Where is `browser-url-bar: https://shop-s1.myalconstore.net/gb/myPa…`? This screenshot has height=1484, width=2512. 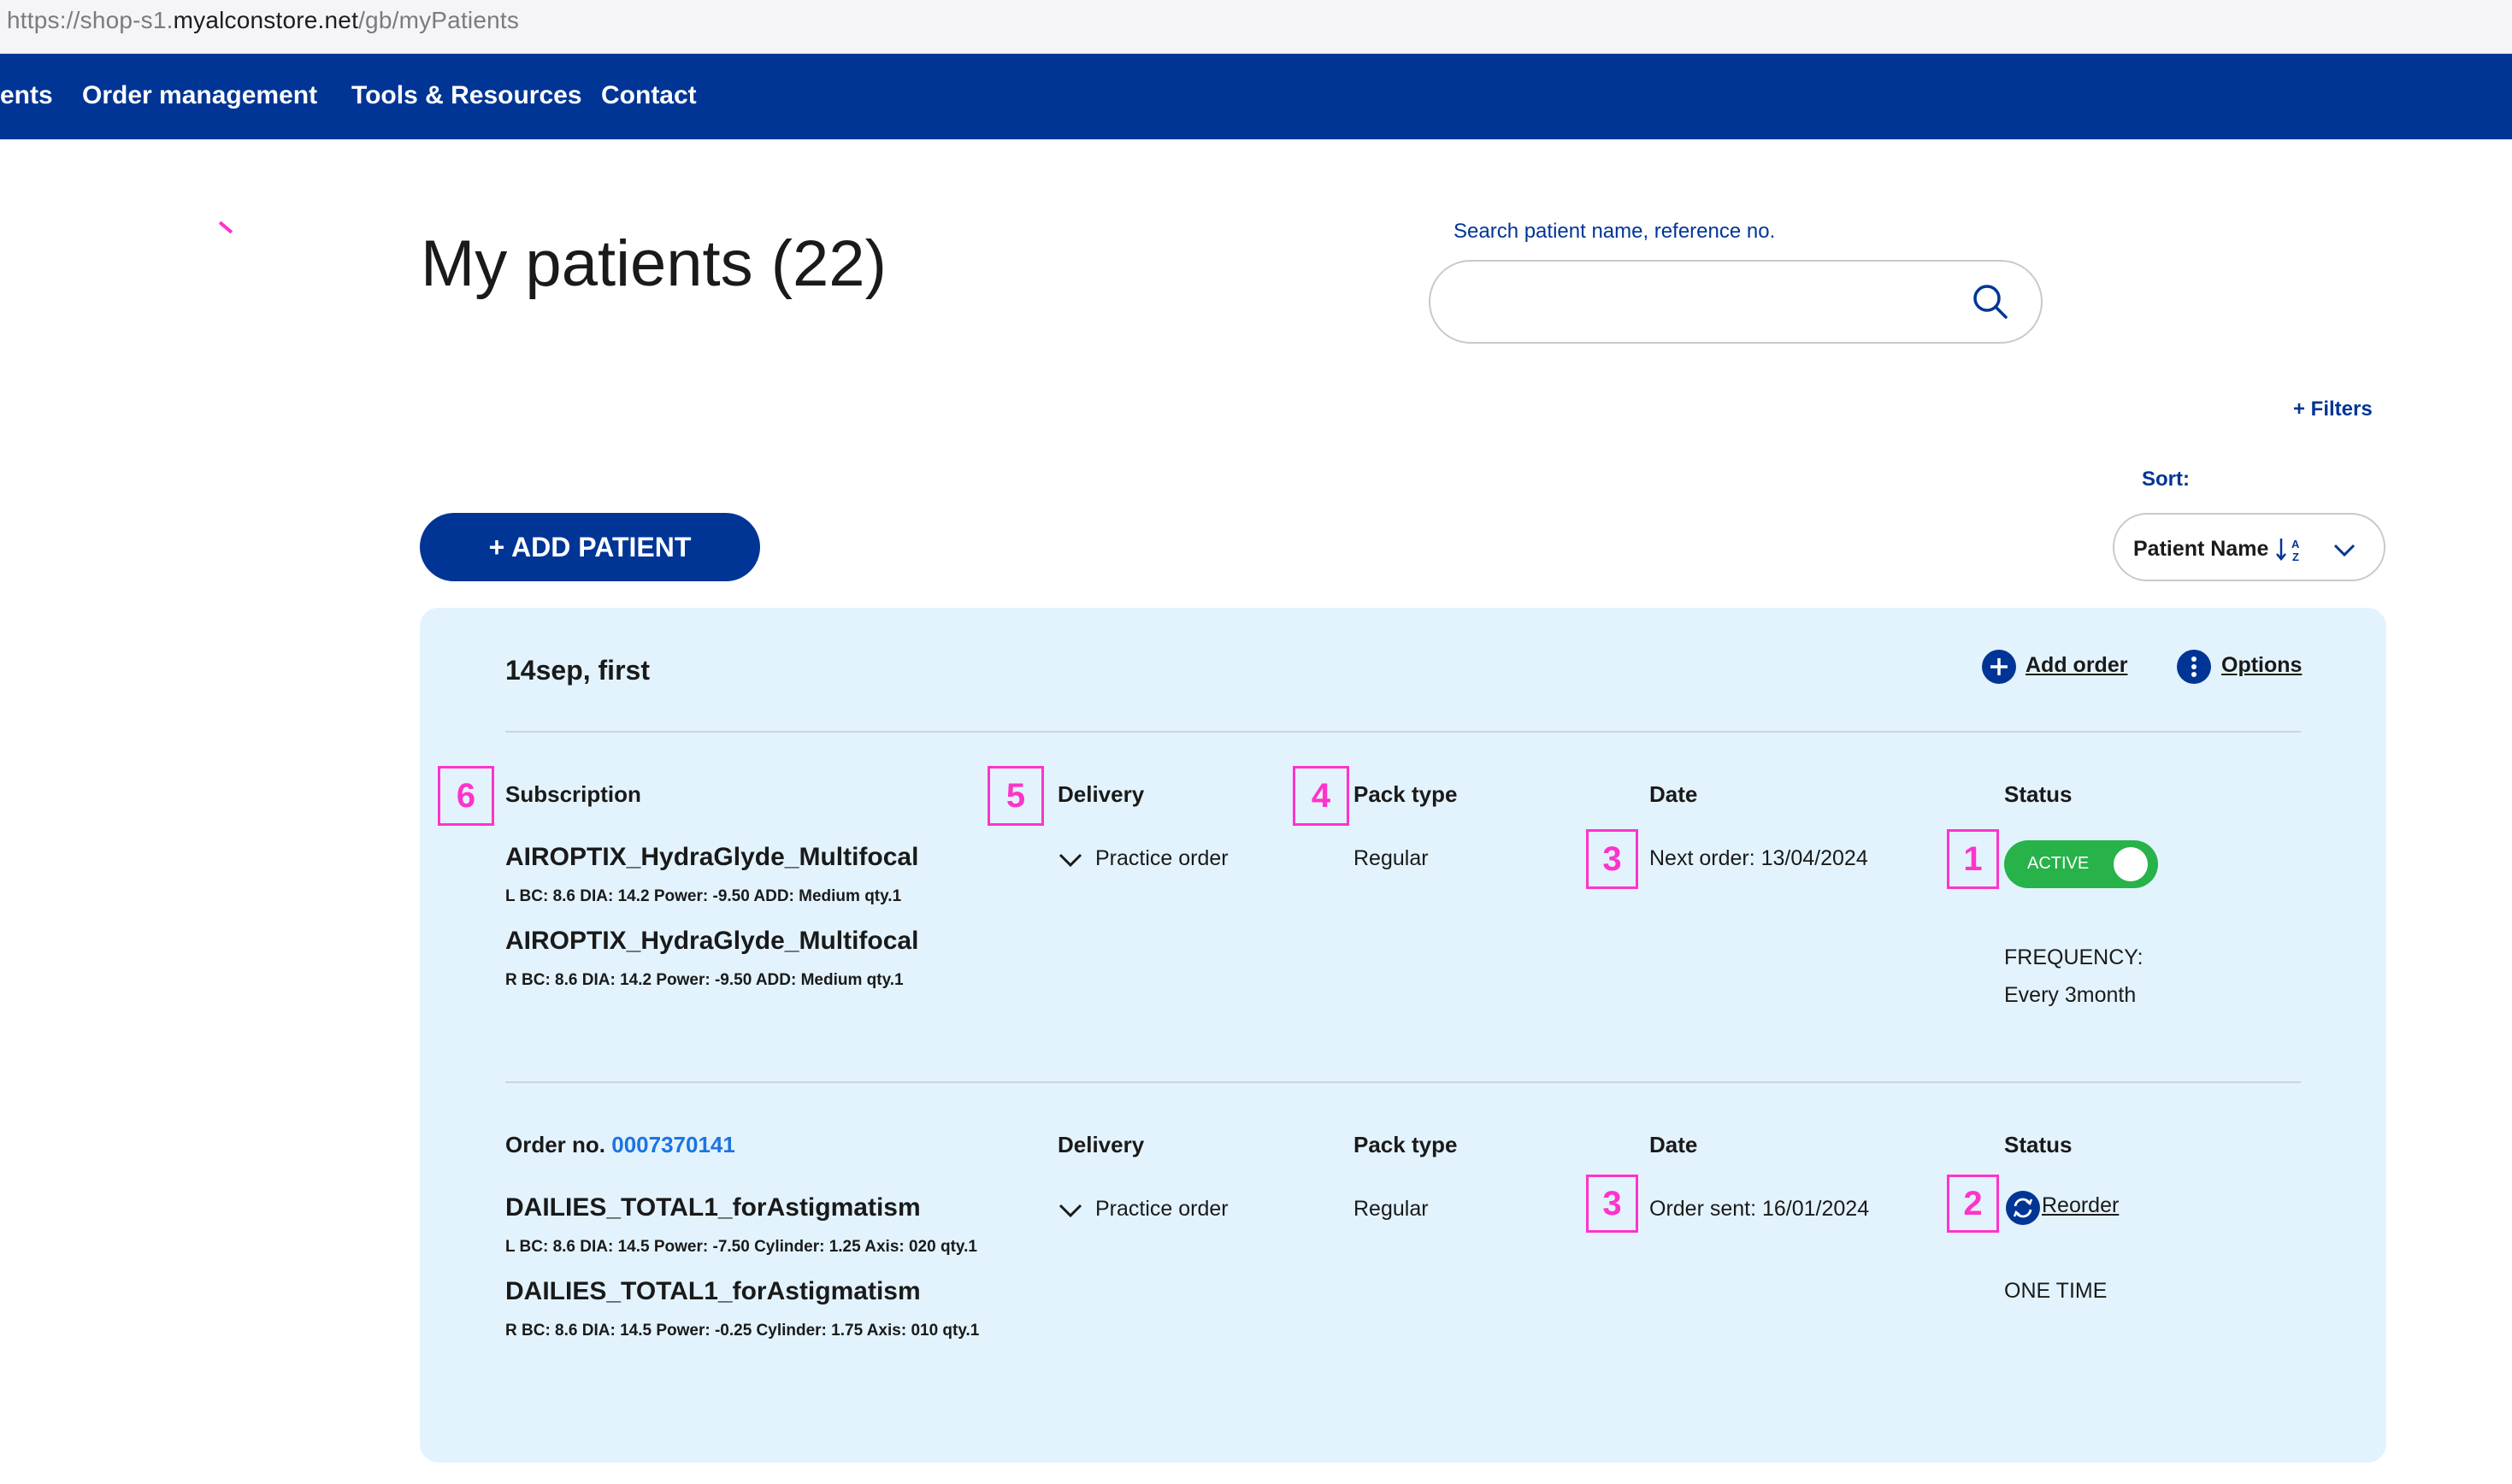 browser-url-bar: https://shop-s1.myalconstore.net/gb/myPa… is located at coordinates (1256, 27).